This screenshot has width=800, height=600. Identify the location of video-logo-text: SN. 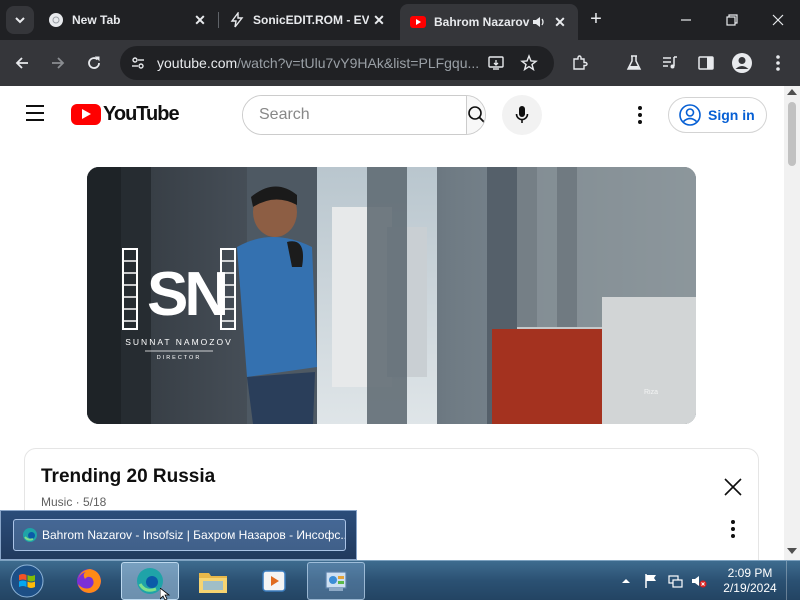
(186, 294).